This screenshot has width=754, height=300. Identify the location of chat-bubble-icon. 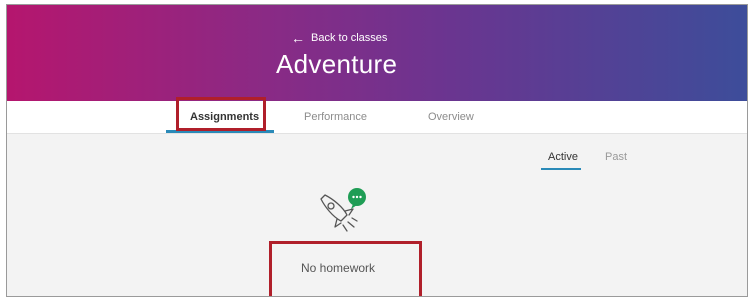
(357, 198).